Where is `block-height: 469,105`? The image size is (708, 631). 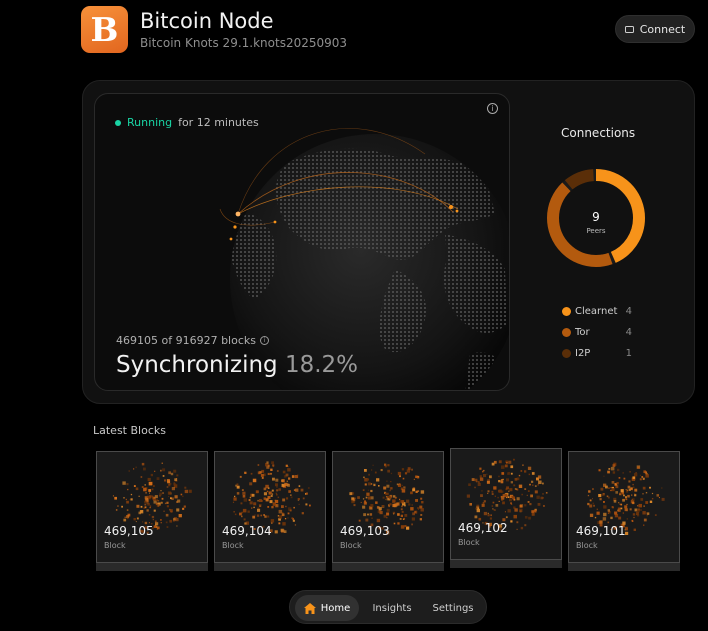
block-height: 469,105 is located at coordinates (129, 531).